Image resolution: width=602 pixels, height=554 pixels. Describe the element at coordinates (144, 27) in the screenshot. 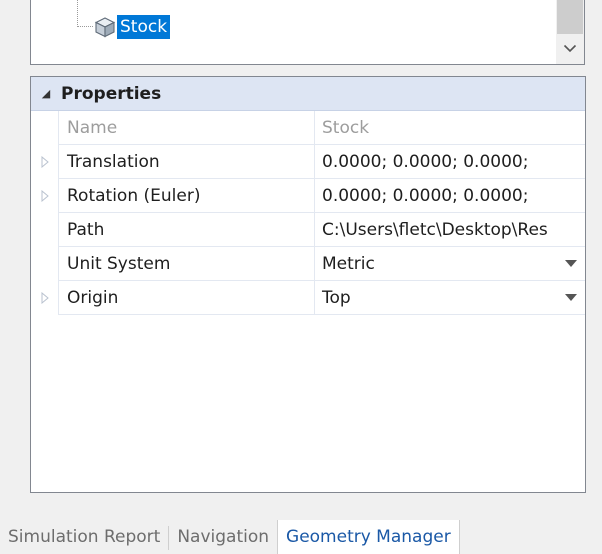

I see `tree-node-label: Stock` at that location.